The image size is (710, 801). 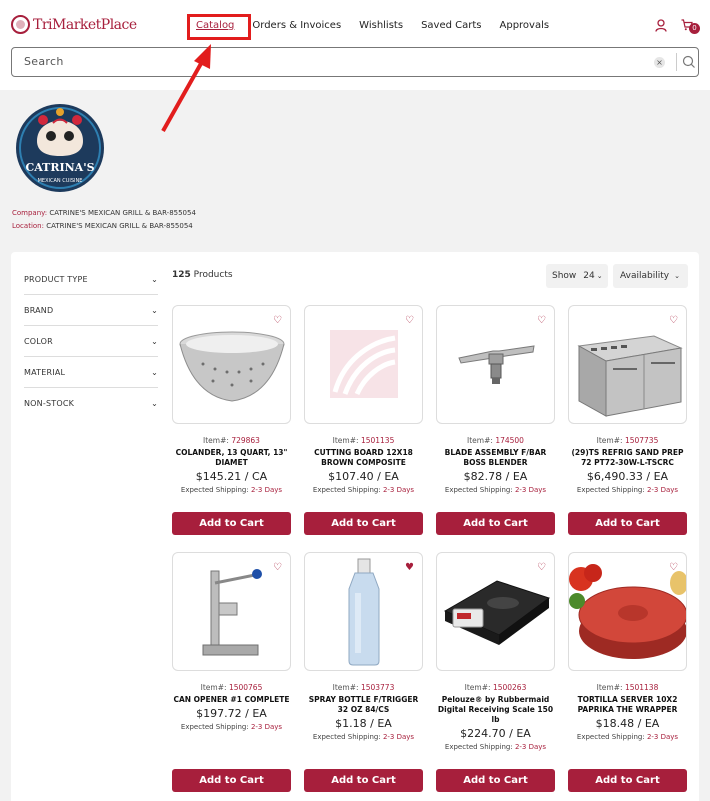 What do you see at coordinates (363, 705) in the screenshot?
I see `product-name: SPRAY BOTTLE F/TRIGGER 32 OZ 84/CS` at bounding box center [363, 705].